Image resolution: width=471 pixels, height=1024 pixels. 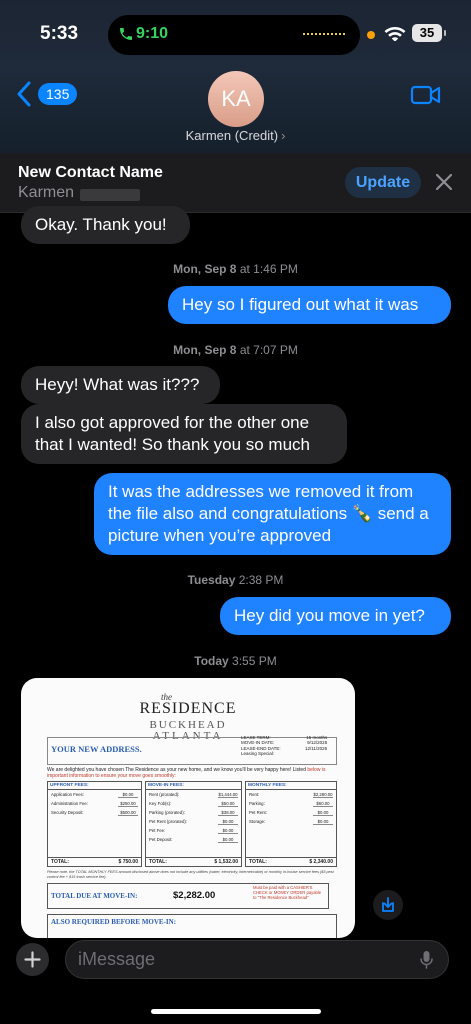 I want to click on home-indicator, so click(x=236, y=1011).